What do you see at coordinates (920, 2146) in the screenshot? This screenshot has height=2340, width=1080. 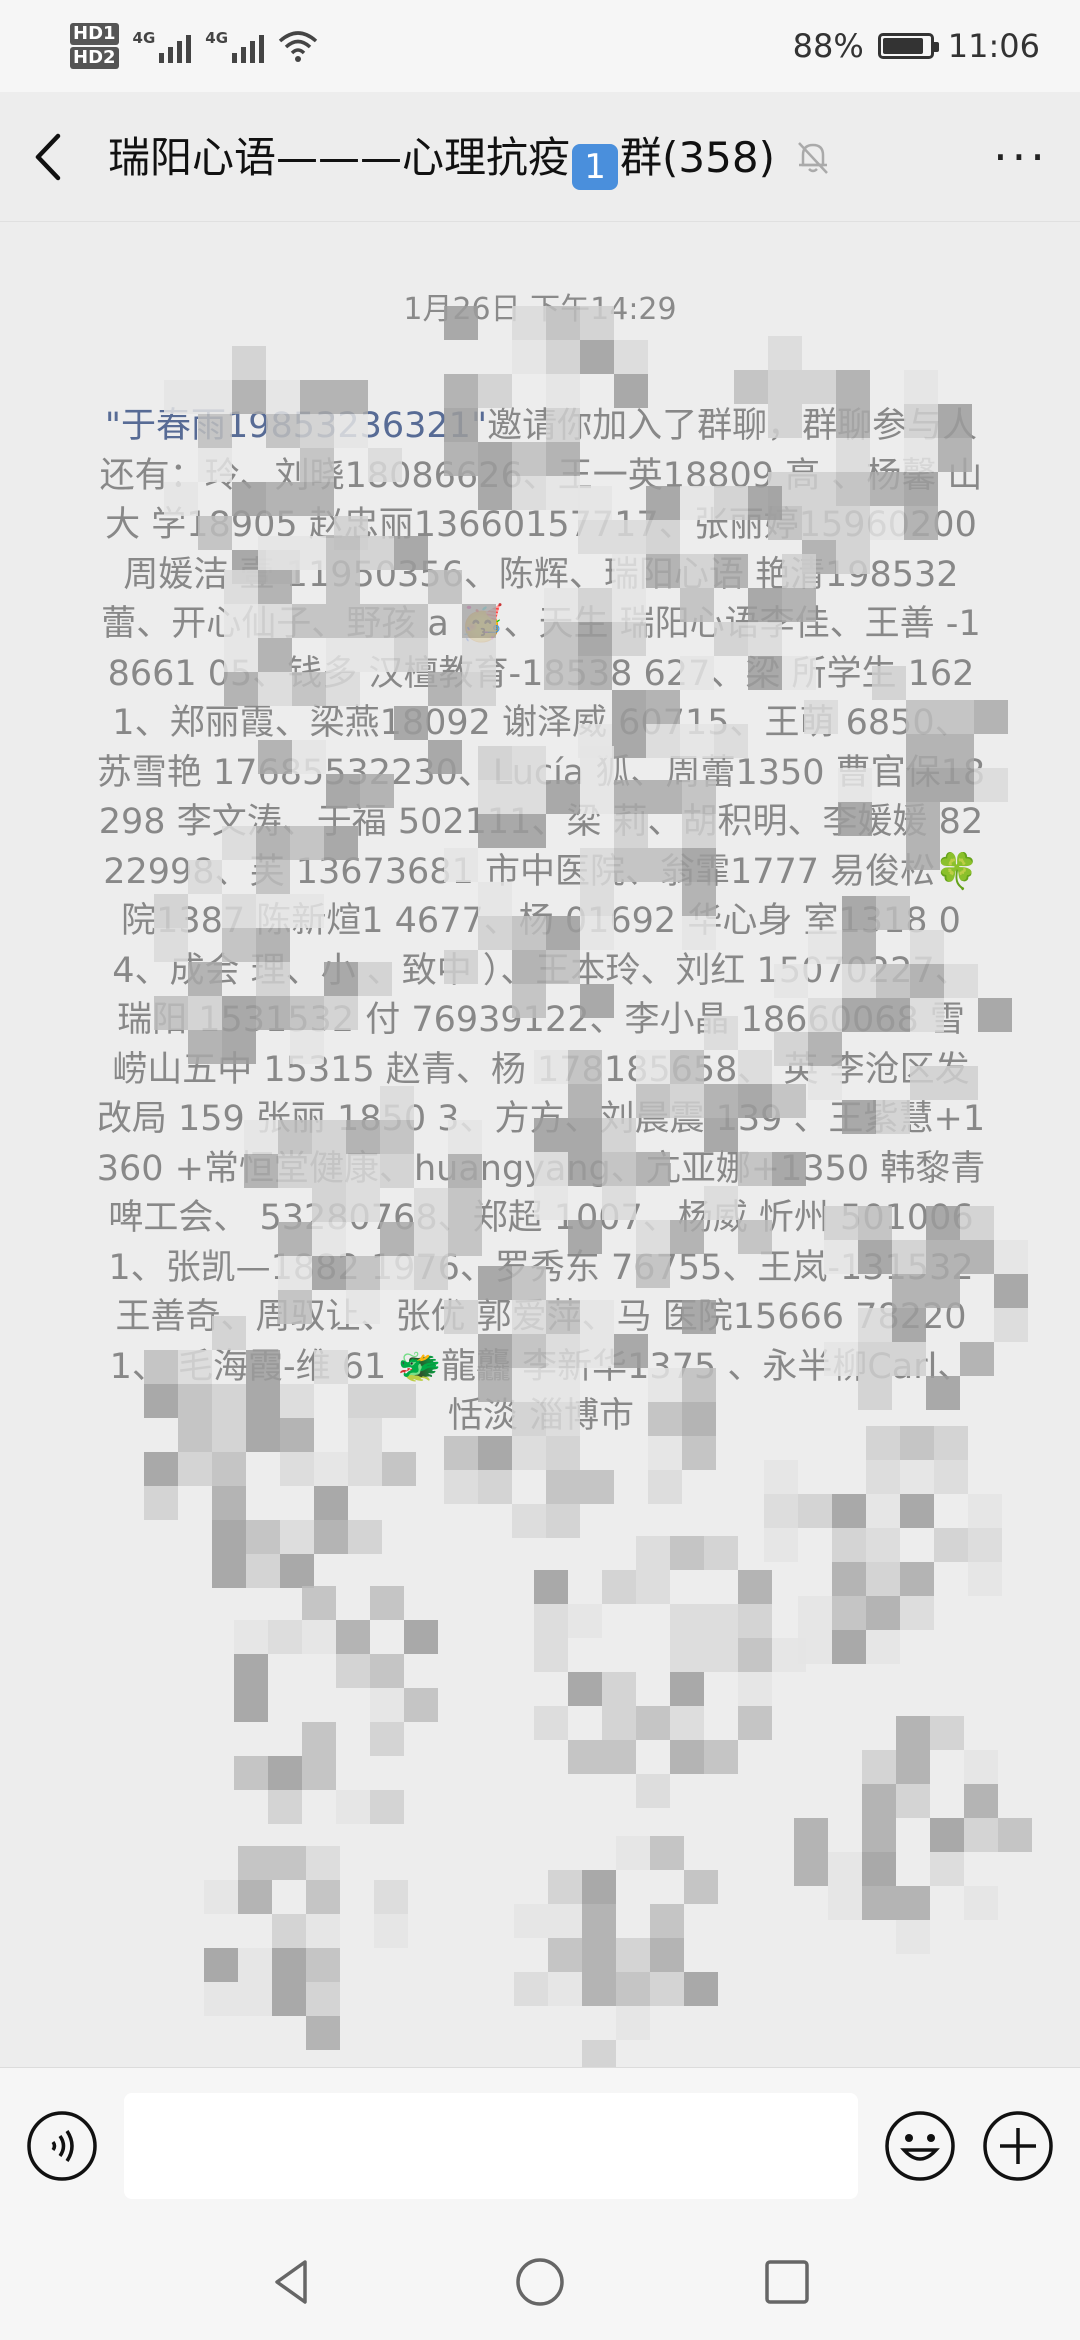 I see `emoji-icon` at bounding box center [920, 2146].